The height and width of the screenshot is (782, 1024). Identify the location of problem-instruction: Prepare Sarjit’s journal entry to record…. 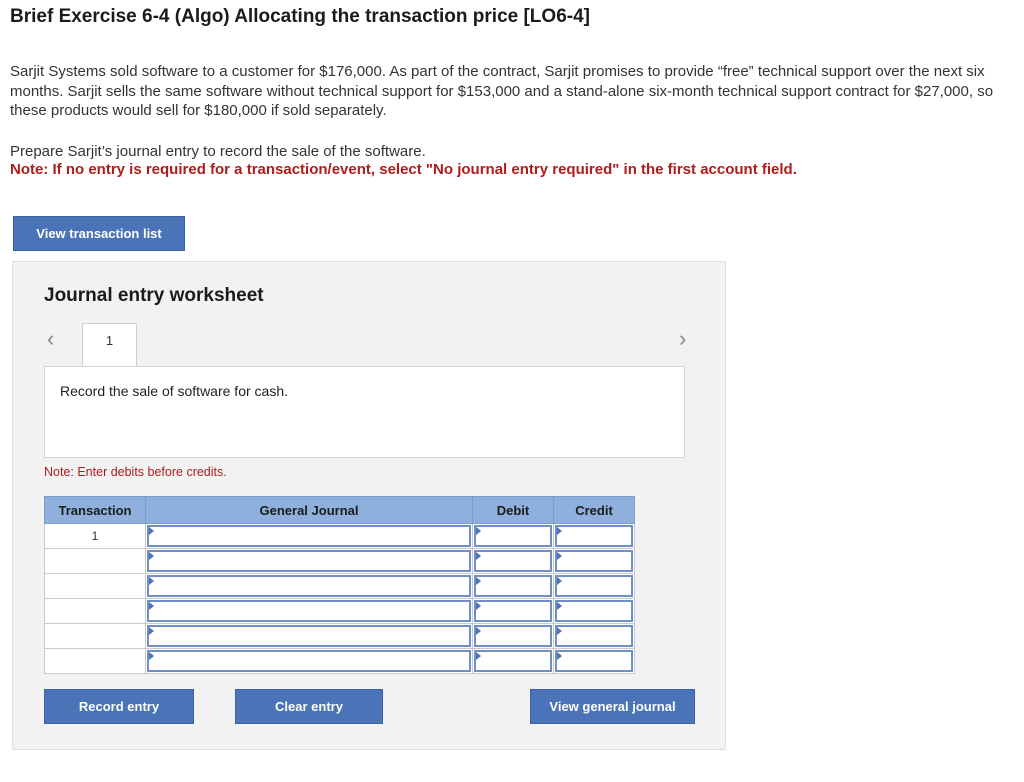
(218, 151).